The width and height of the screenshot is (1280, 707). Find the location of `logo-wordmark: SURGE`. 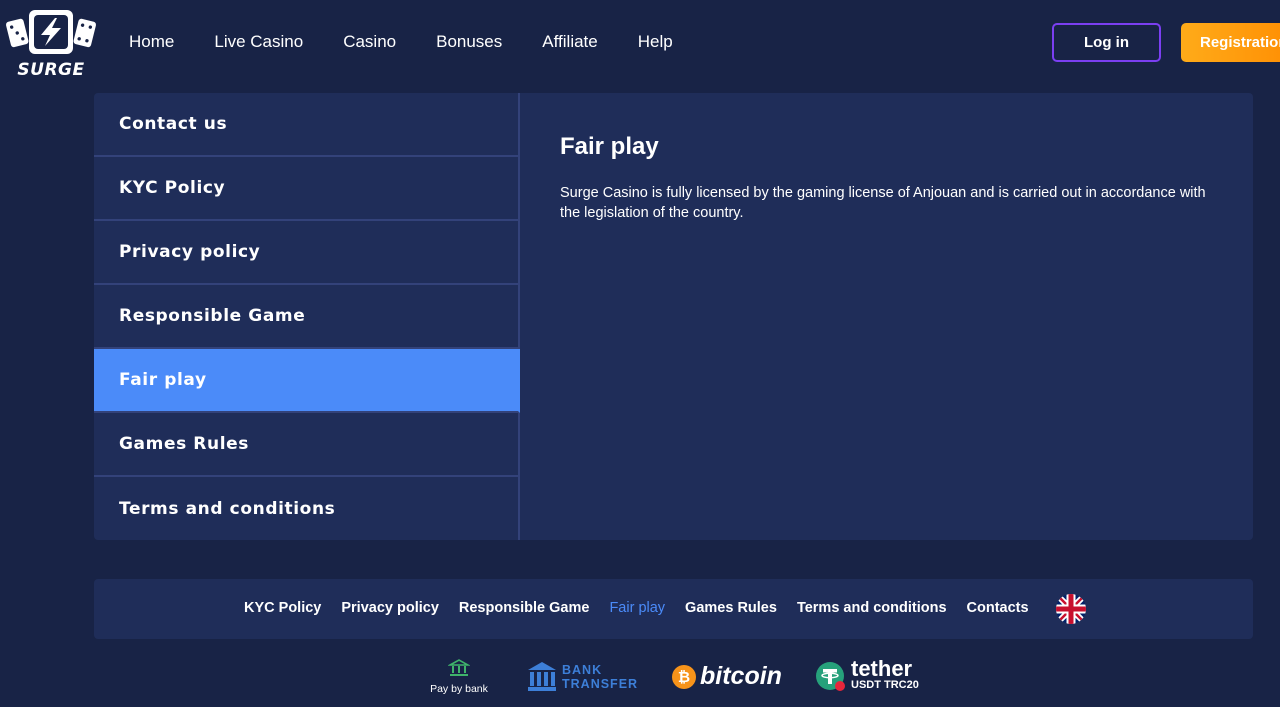

logo-wordmark: SURGE is located at coordinates (51, 70).